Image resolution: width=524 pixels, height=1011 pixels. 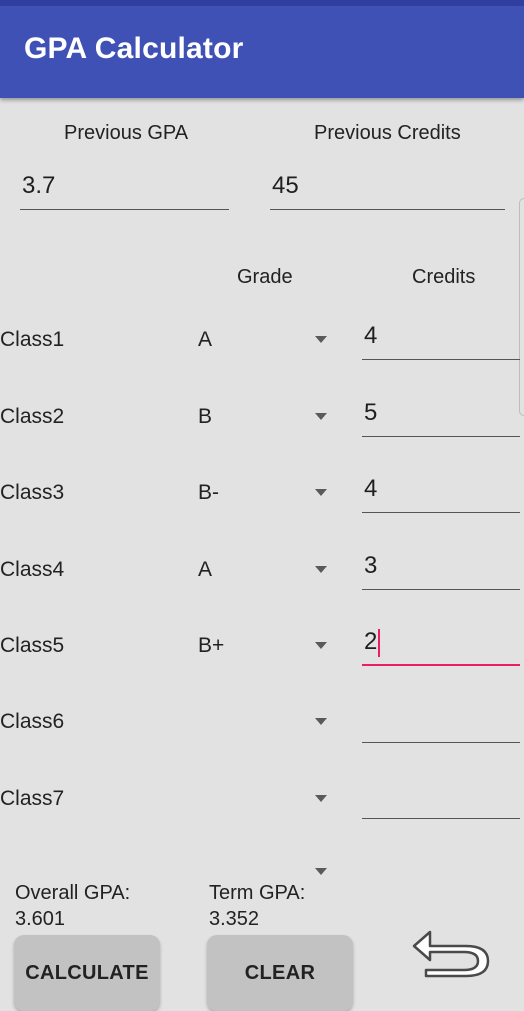 What do you see at coordinates (280, 973) in the screenshot?
I see `clear-button: CLEAR` at bounding box center [280, 973].